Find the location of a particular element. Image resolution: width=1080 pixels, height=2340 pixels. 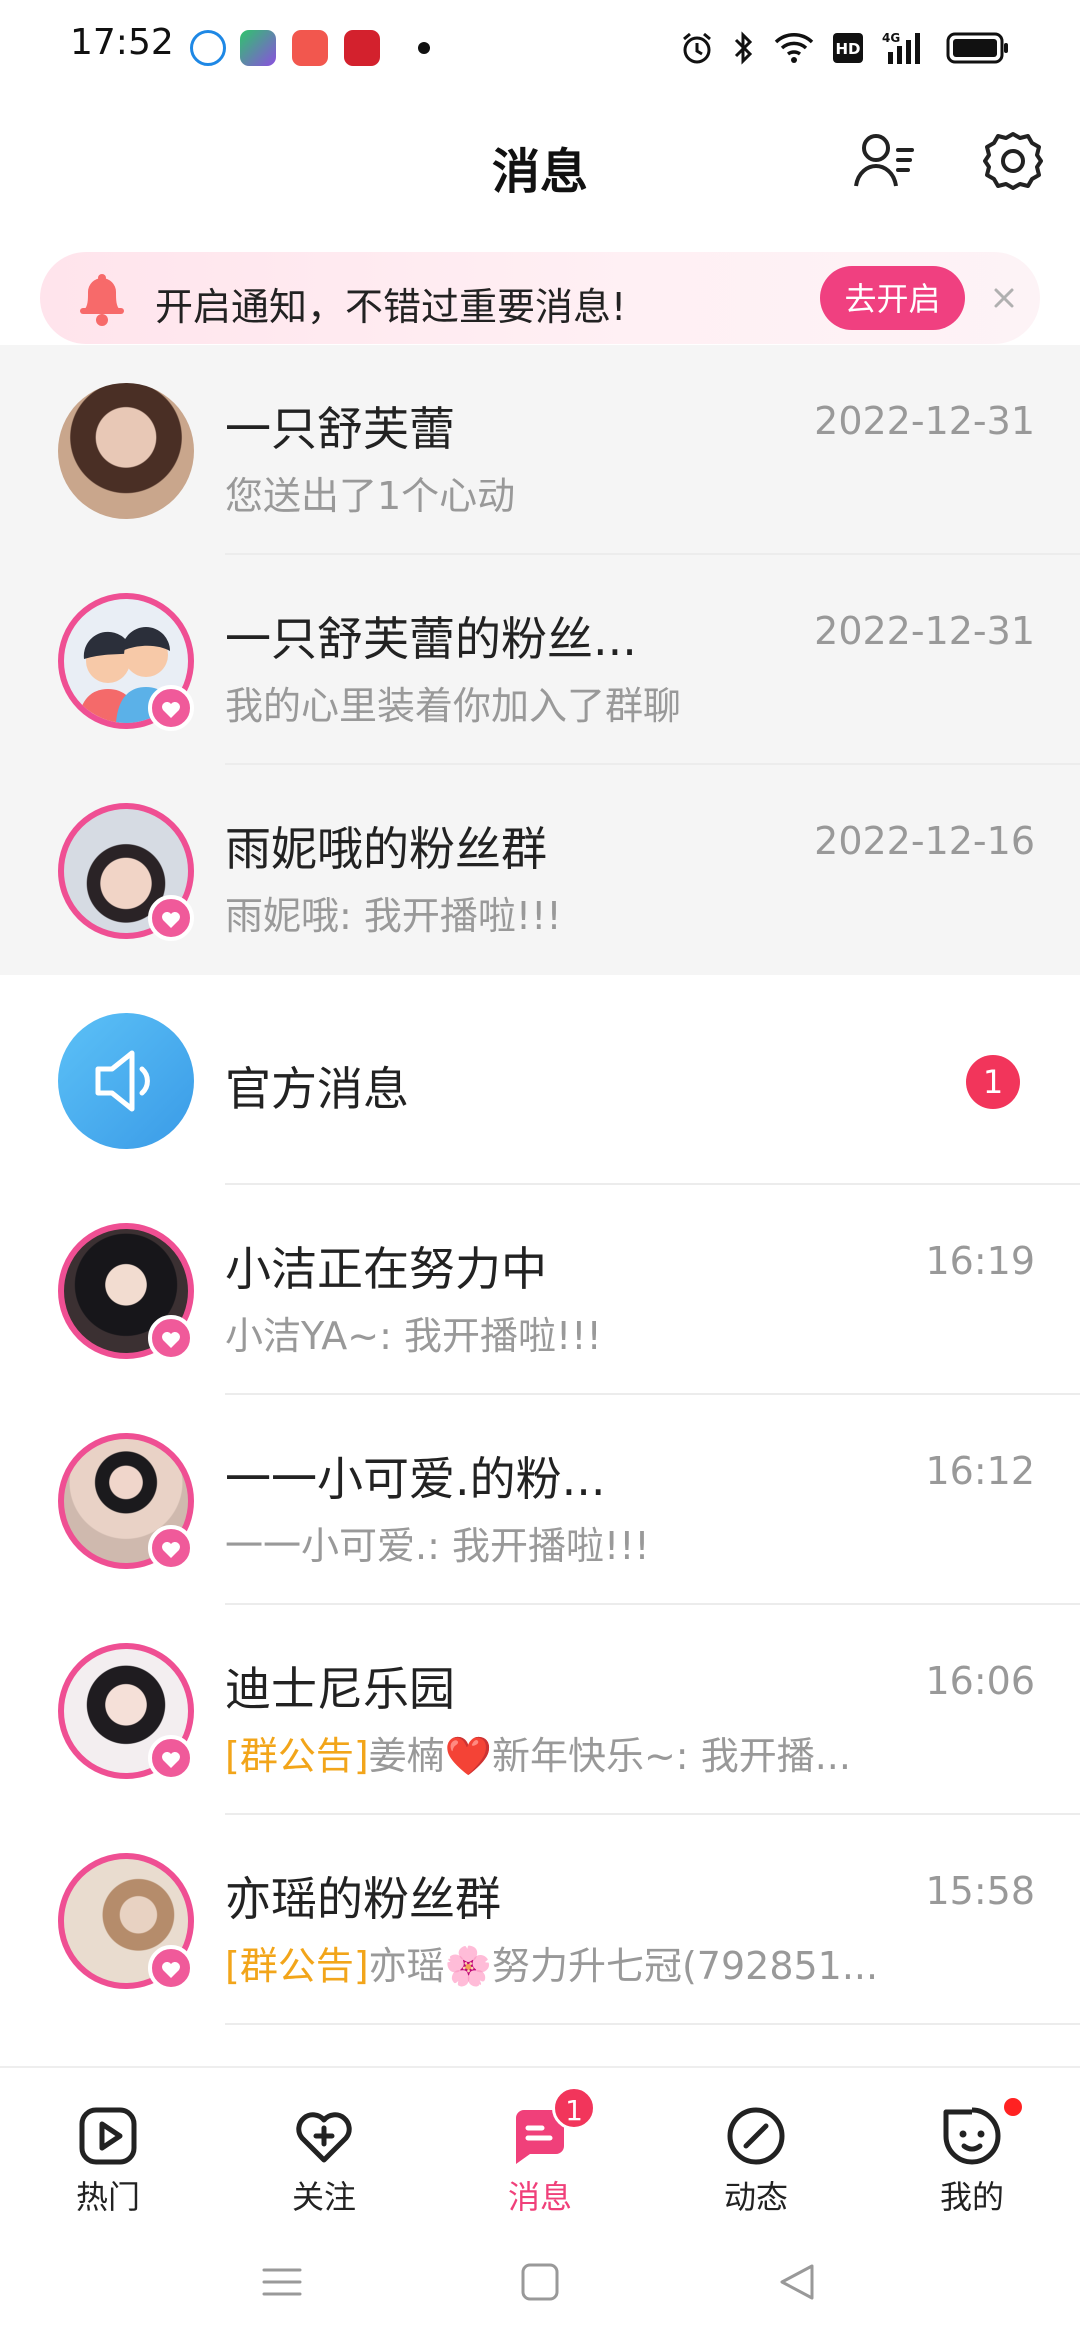

tab-messages: 1 消息 is located at coordinates (540, 2151).